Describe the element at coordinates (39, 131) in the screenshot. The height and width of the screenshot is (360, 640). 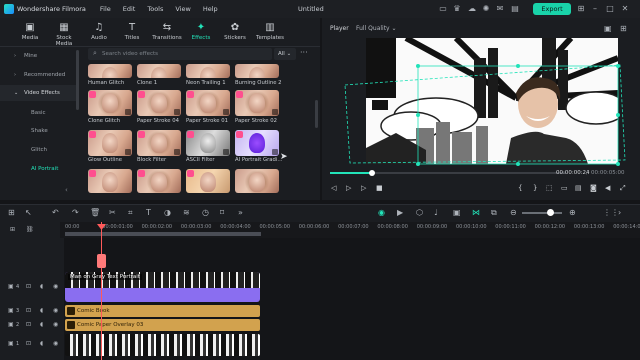
I see `subcategory-shake: Shake` at that location.